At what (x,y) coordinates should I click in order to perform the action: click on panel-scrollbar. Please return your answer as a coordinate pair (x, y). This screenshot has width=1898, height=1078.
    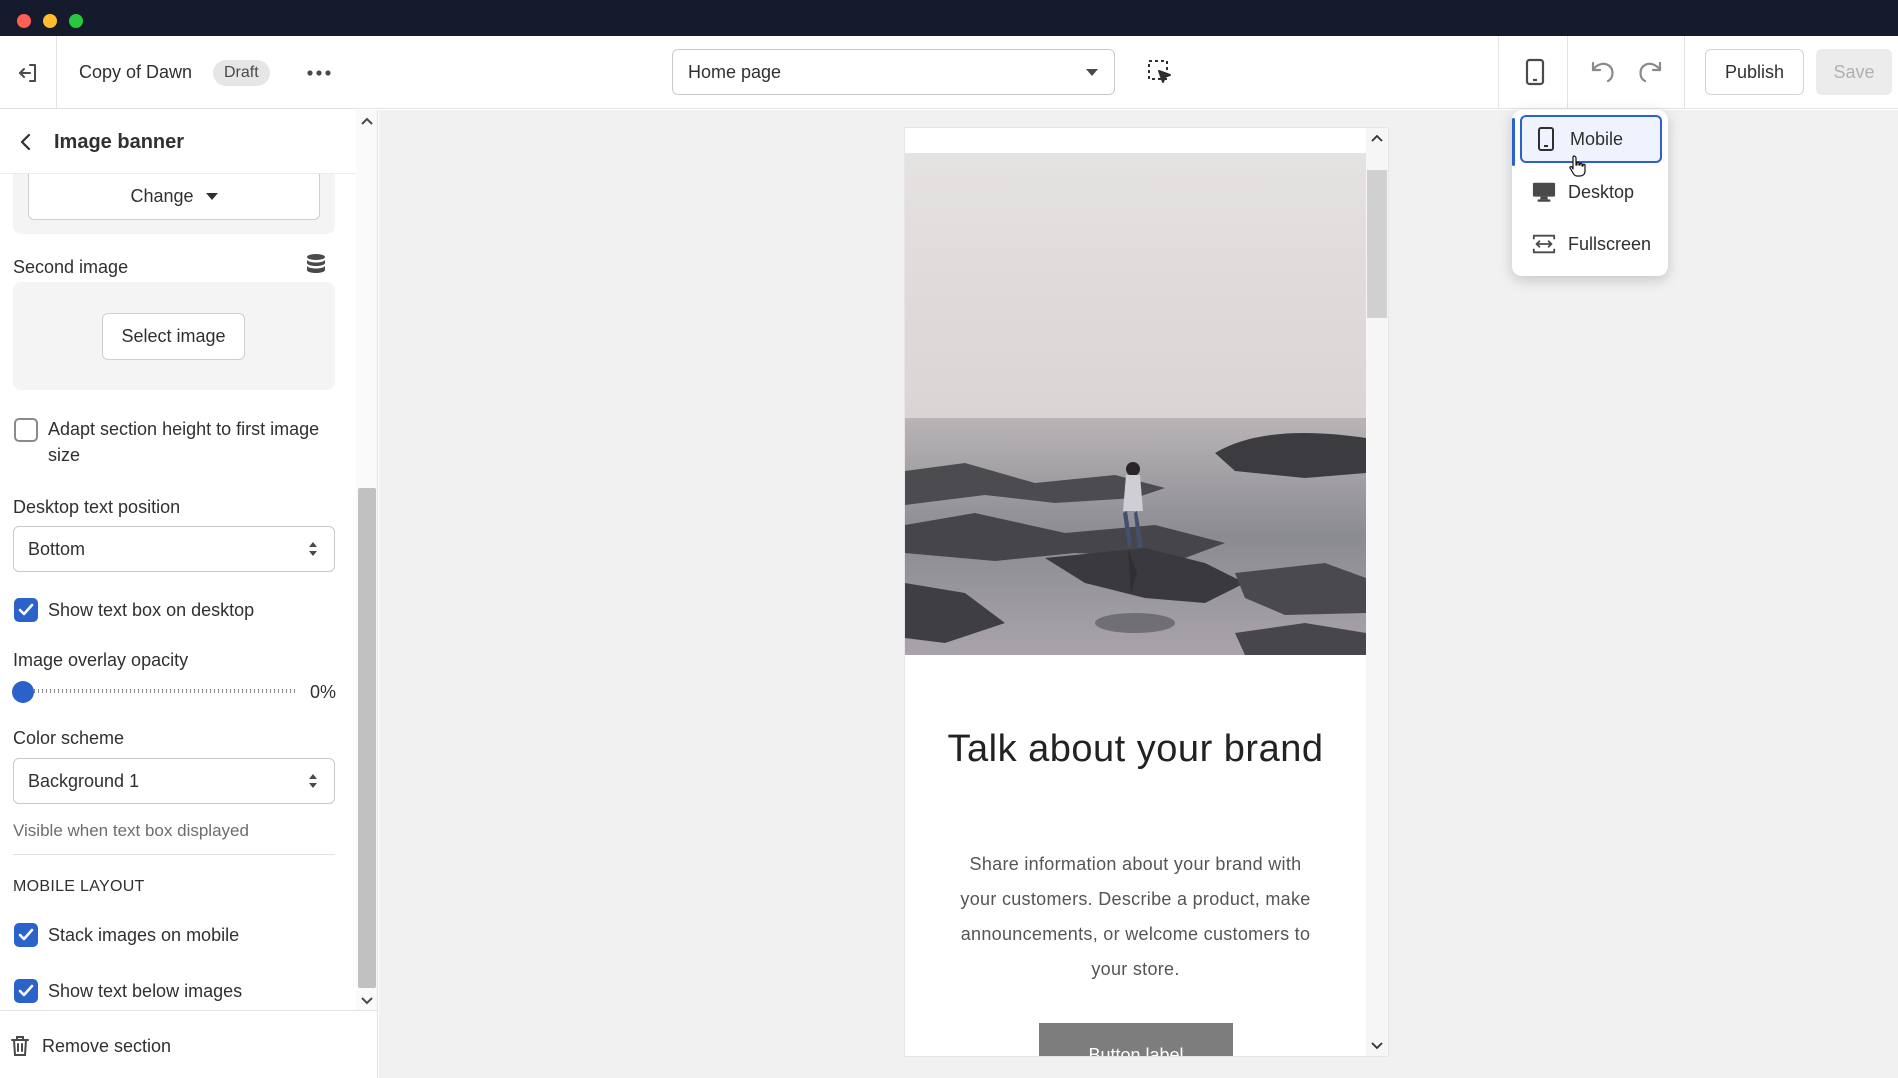
    Looking at the image, I should click on (366, 560).